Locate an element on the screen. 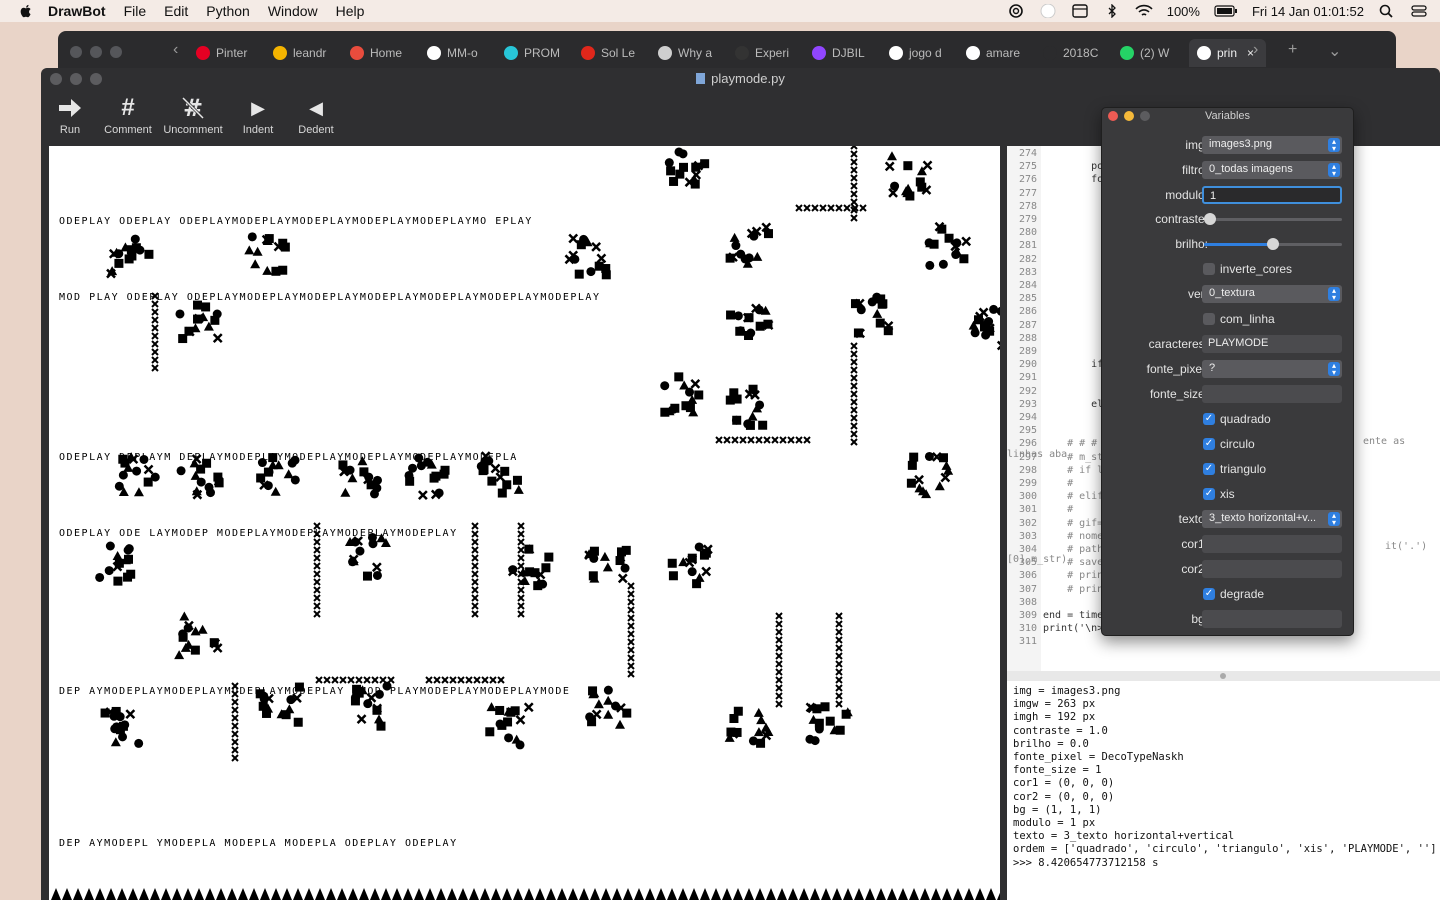  filtro-popup: 0_todas imagens ▴ ▾ is located at coordinates (1272, 170).